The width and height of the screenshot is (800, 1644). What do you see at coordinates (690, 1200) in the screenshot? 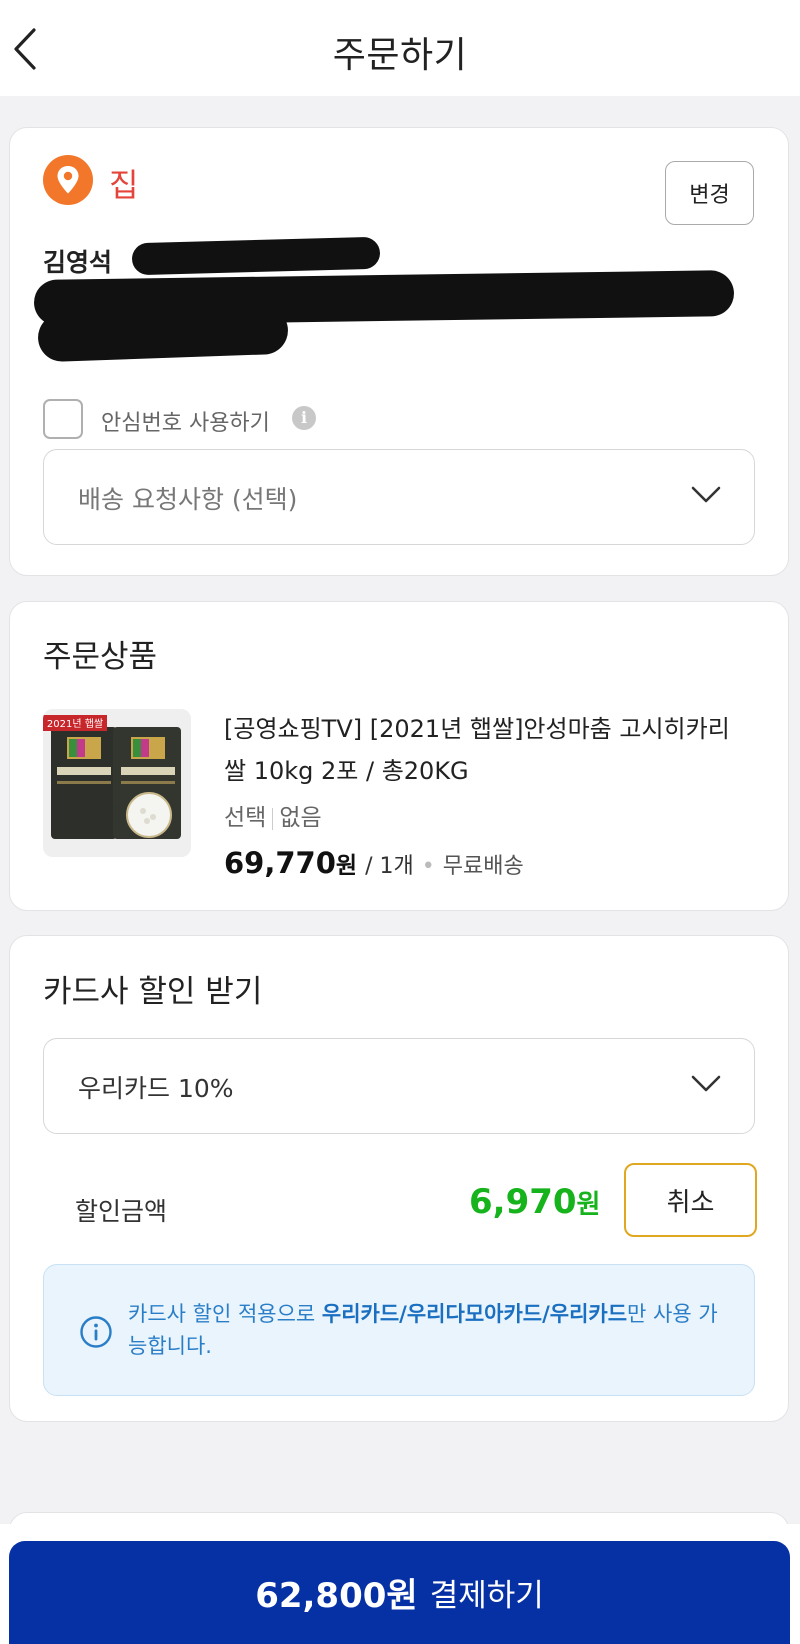
I see `cancel-discount-button: 취소` at bounding box center [690, 1200].